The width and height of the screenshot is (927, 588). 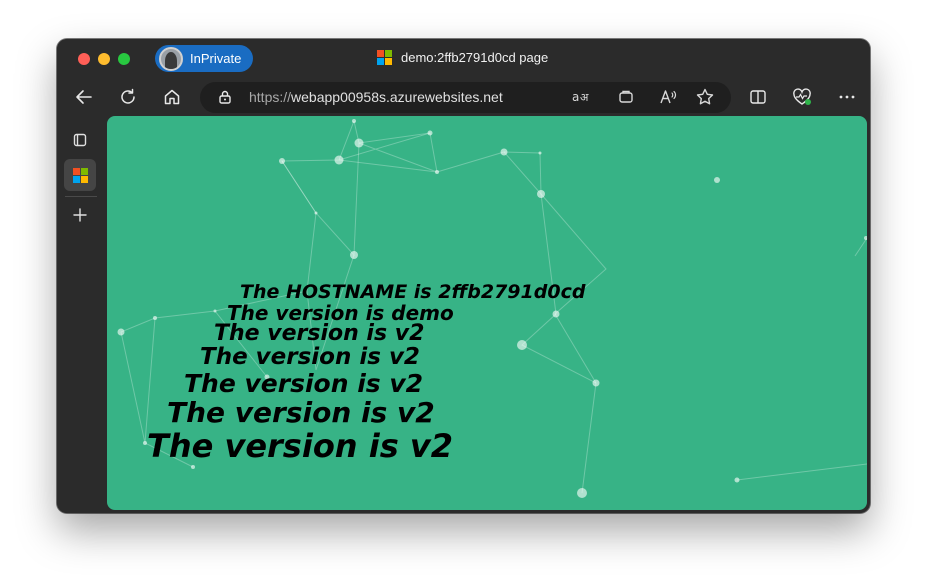 What do you see at coordinates (802, 97) in the screenshot?
I see `browser-essentials-icon` at bounding box center [802, 97].